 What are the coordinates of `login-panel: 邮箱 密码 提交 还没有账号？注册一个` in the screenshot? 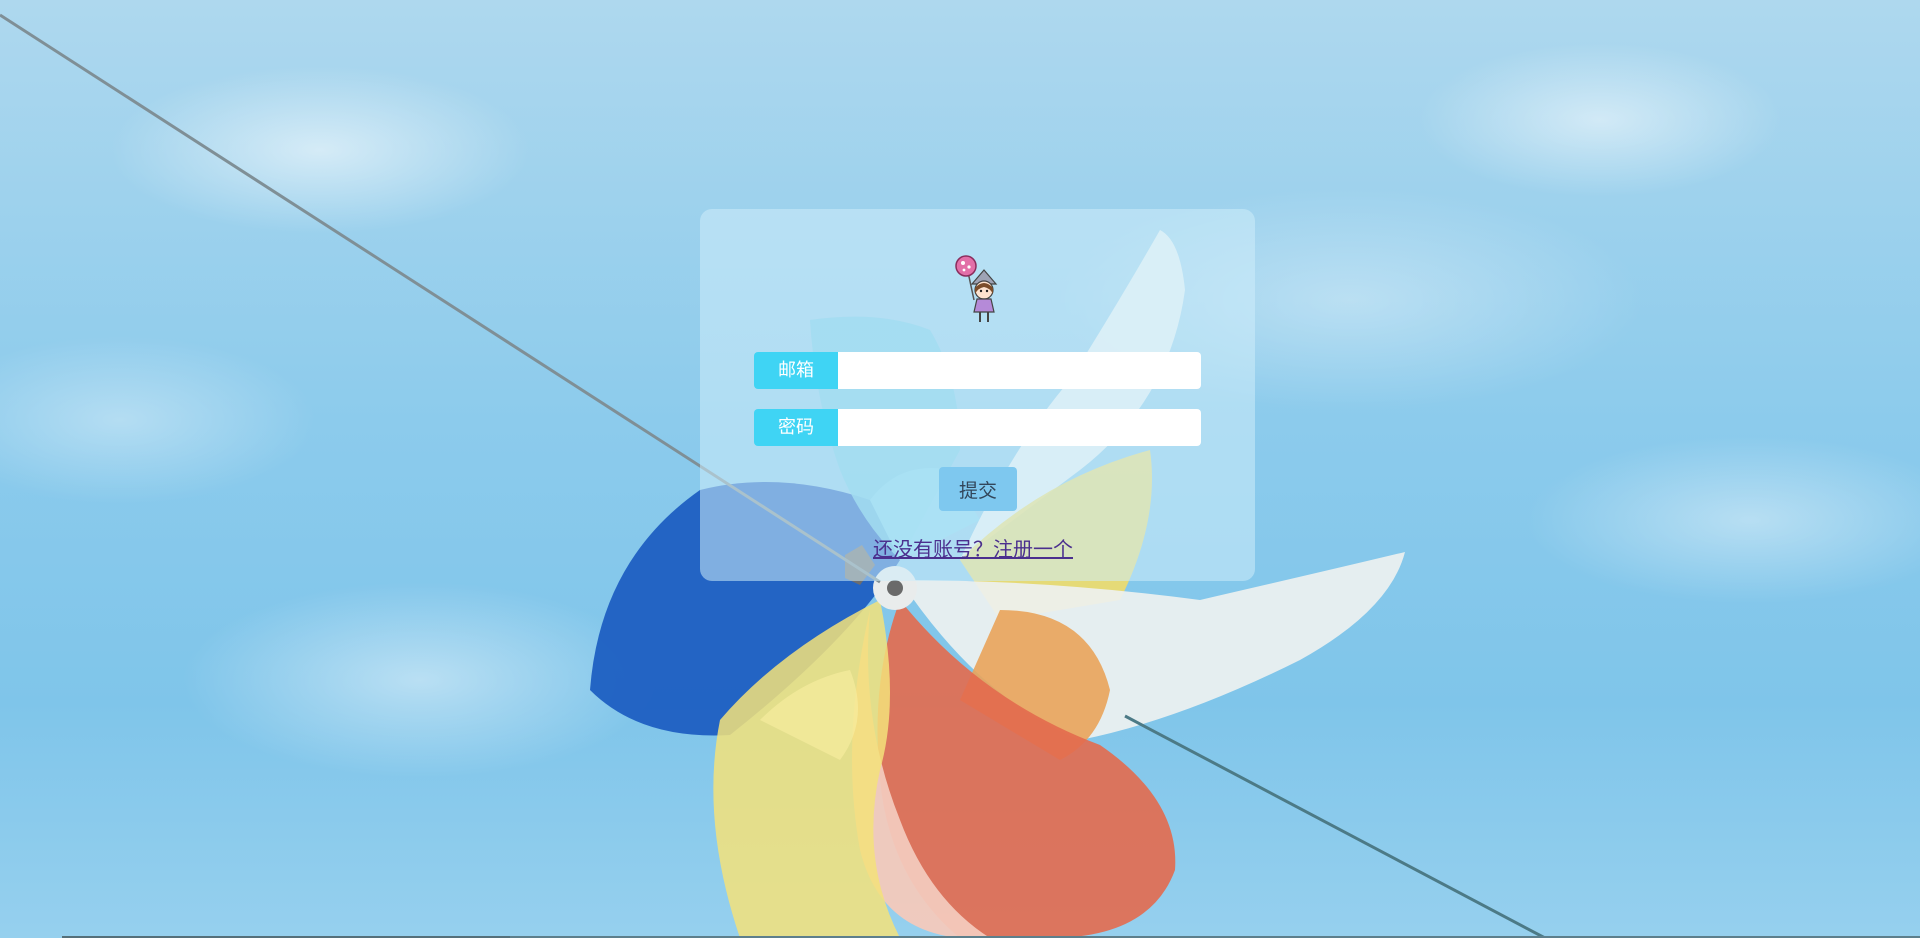 It's located at (977, 395).